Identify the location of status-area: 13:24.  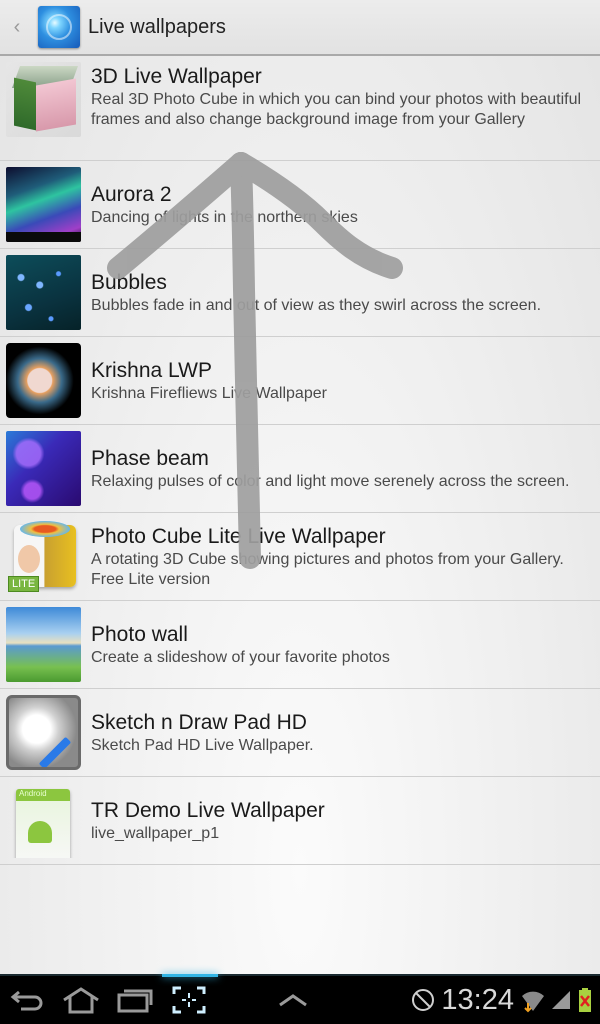
(501, 1000).